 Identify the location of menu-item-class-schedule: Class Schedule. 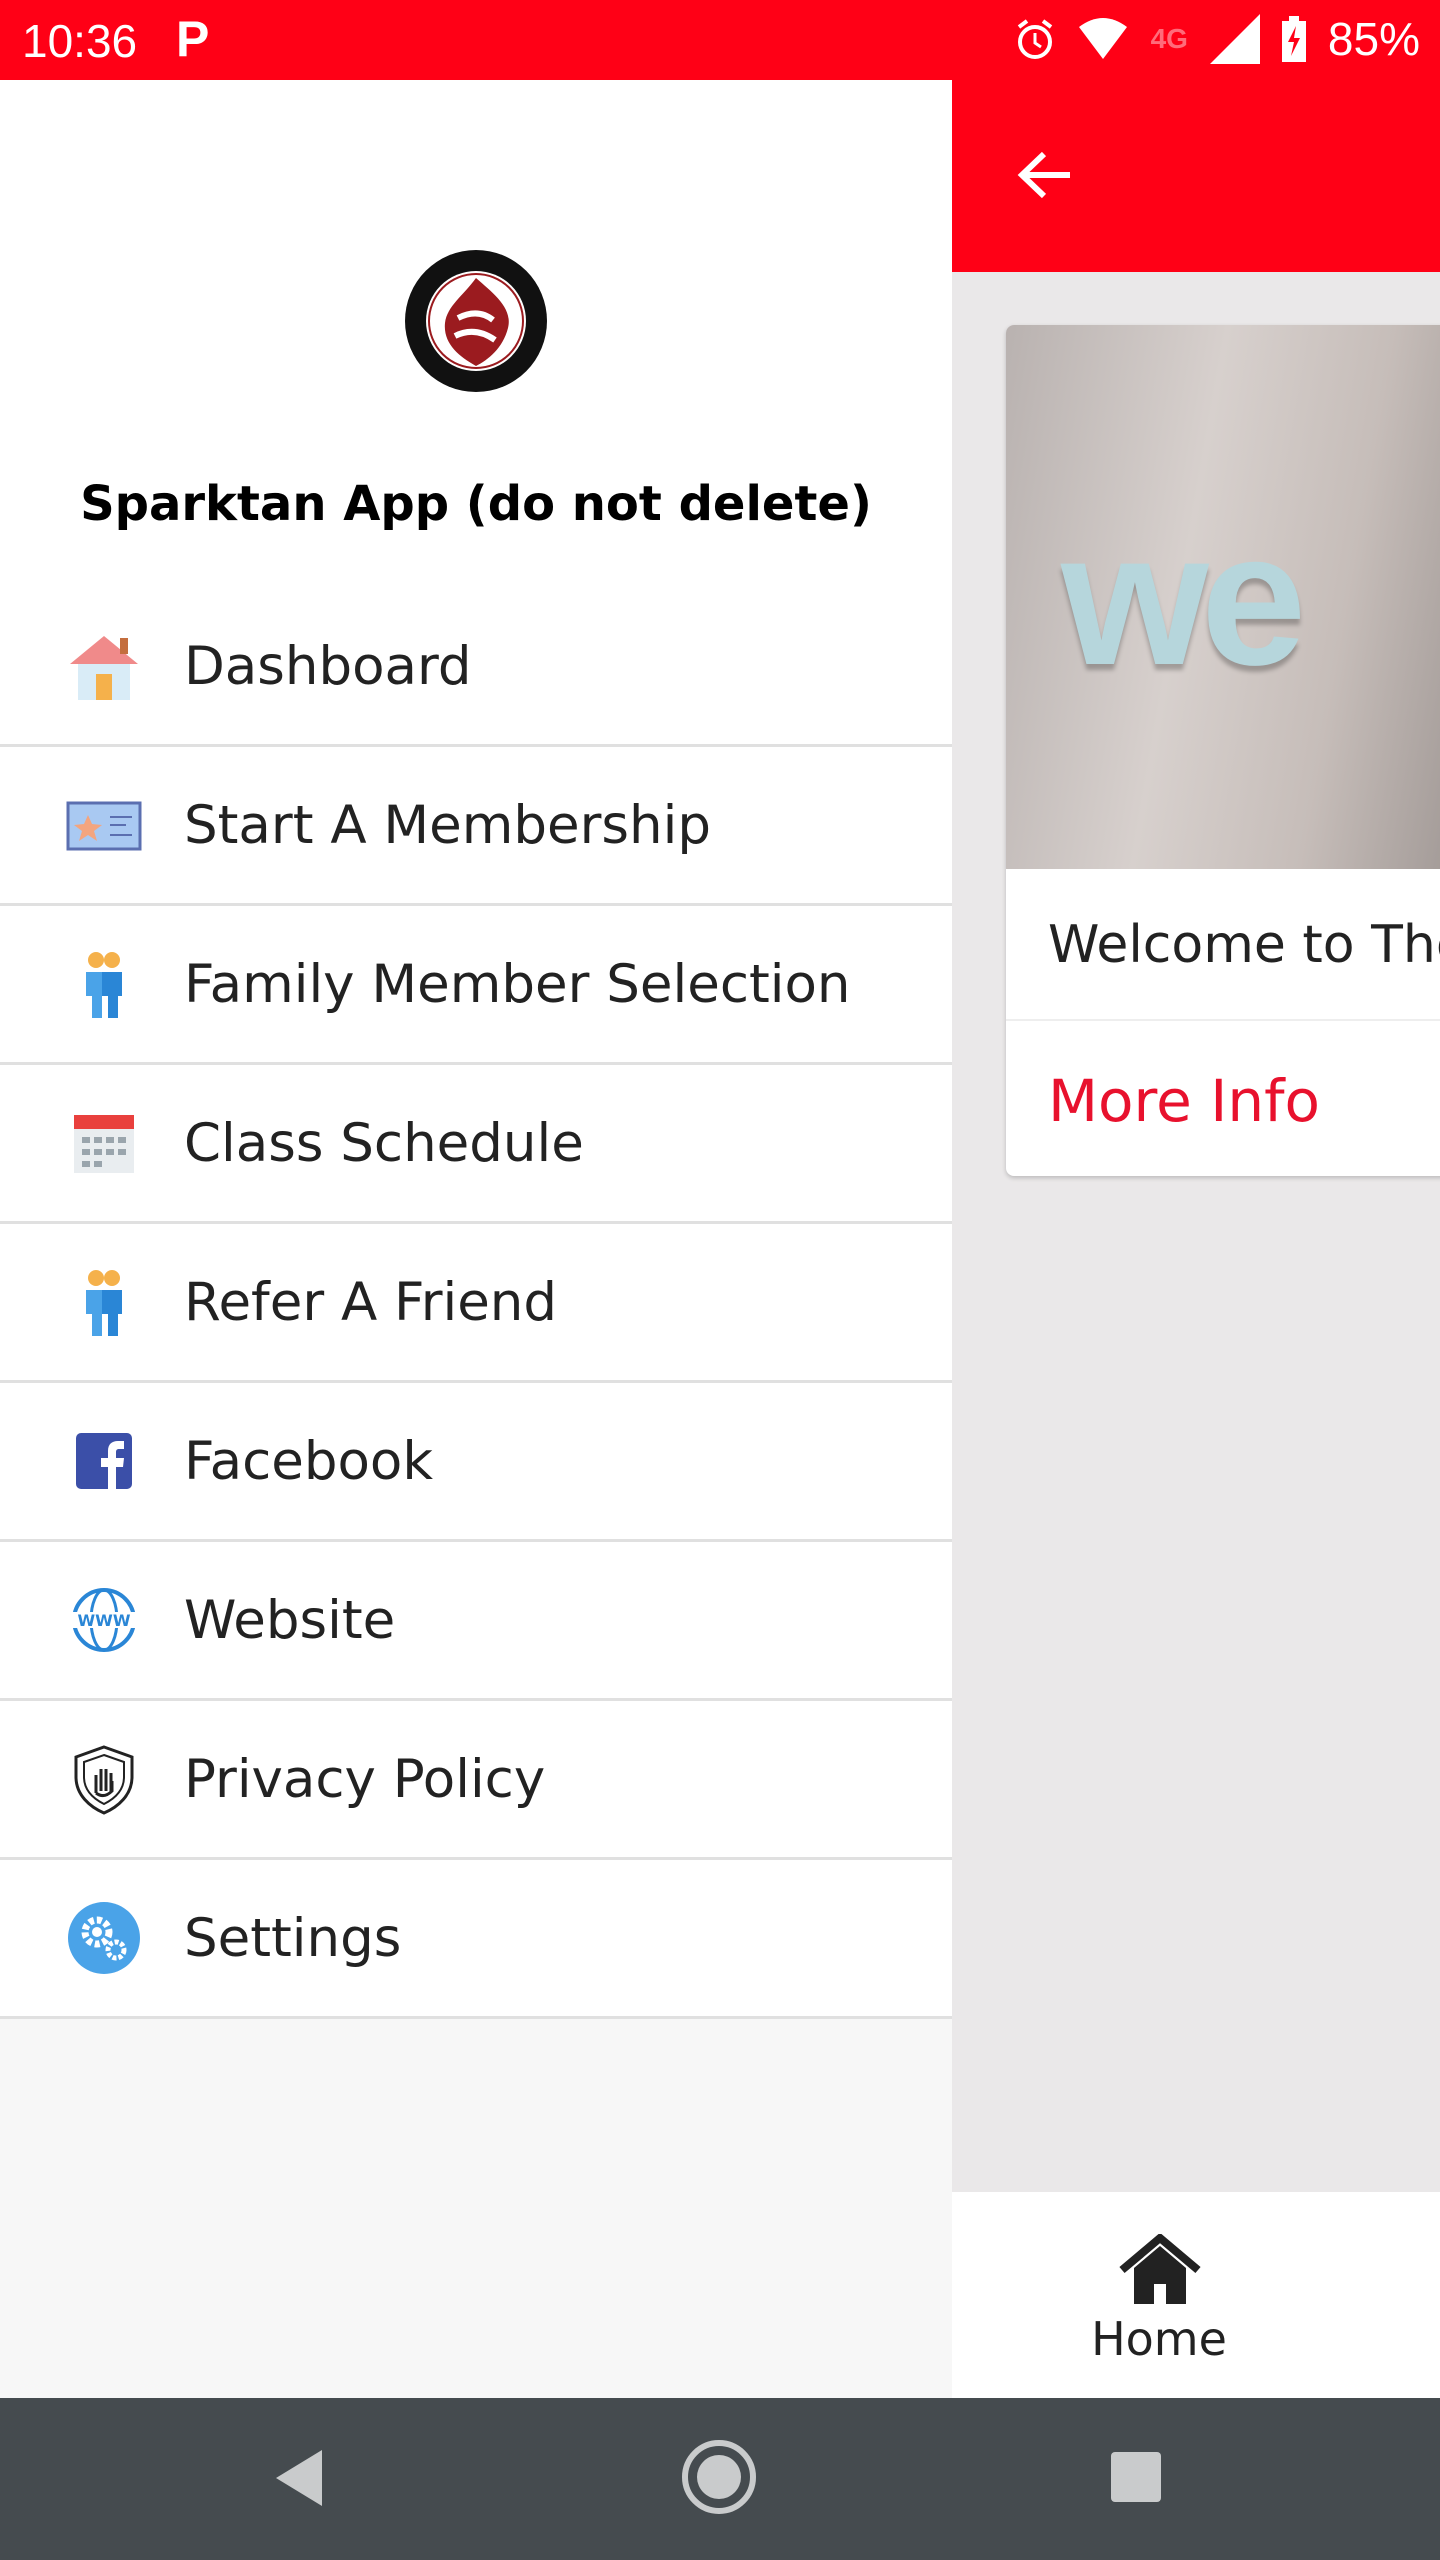
(476, 1144).